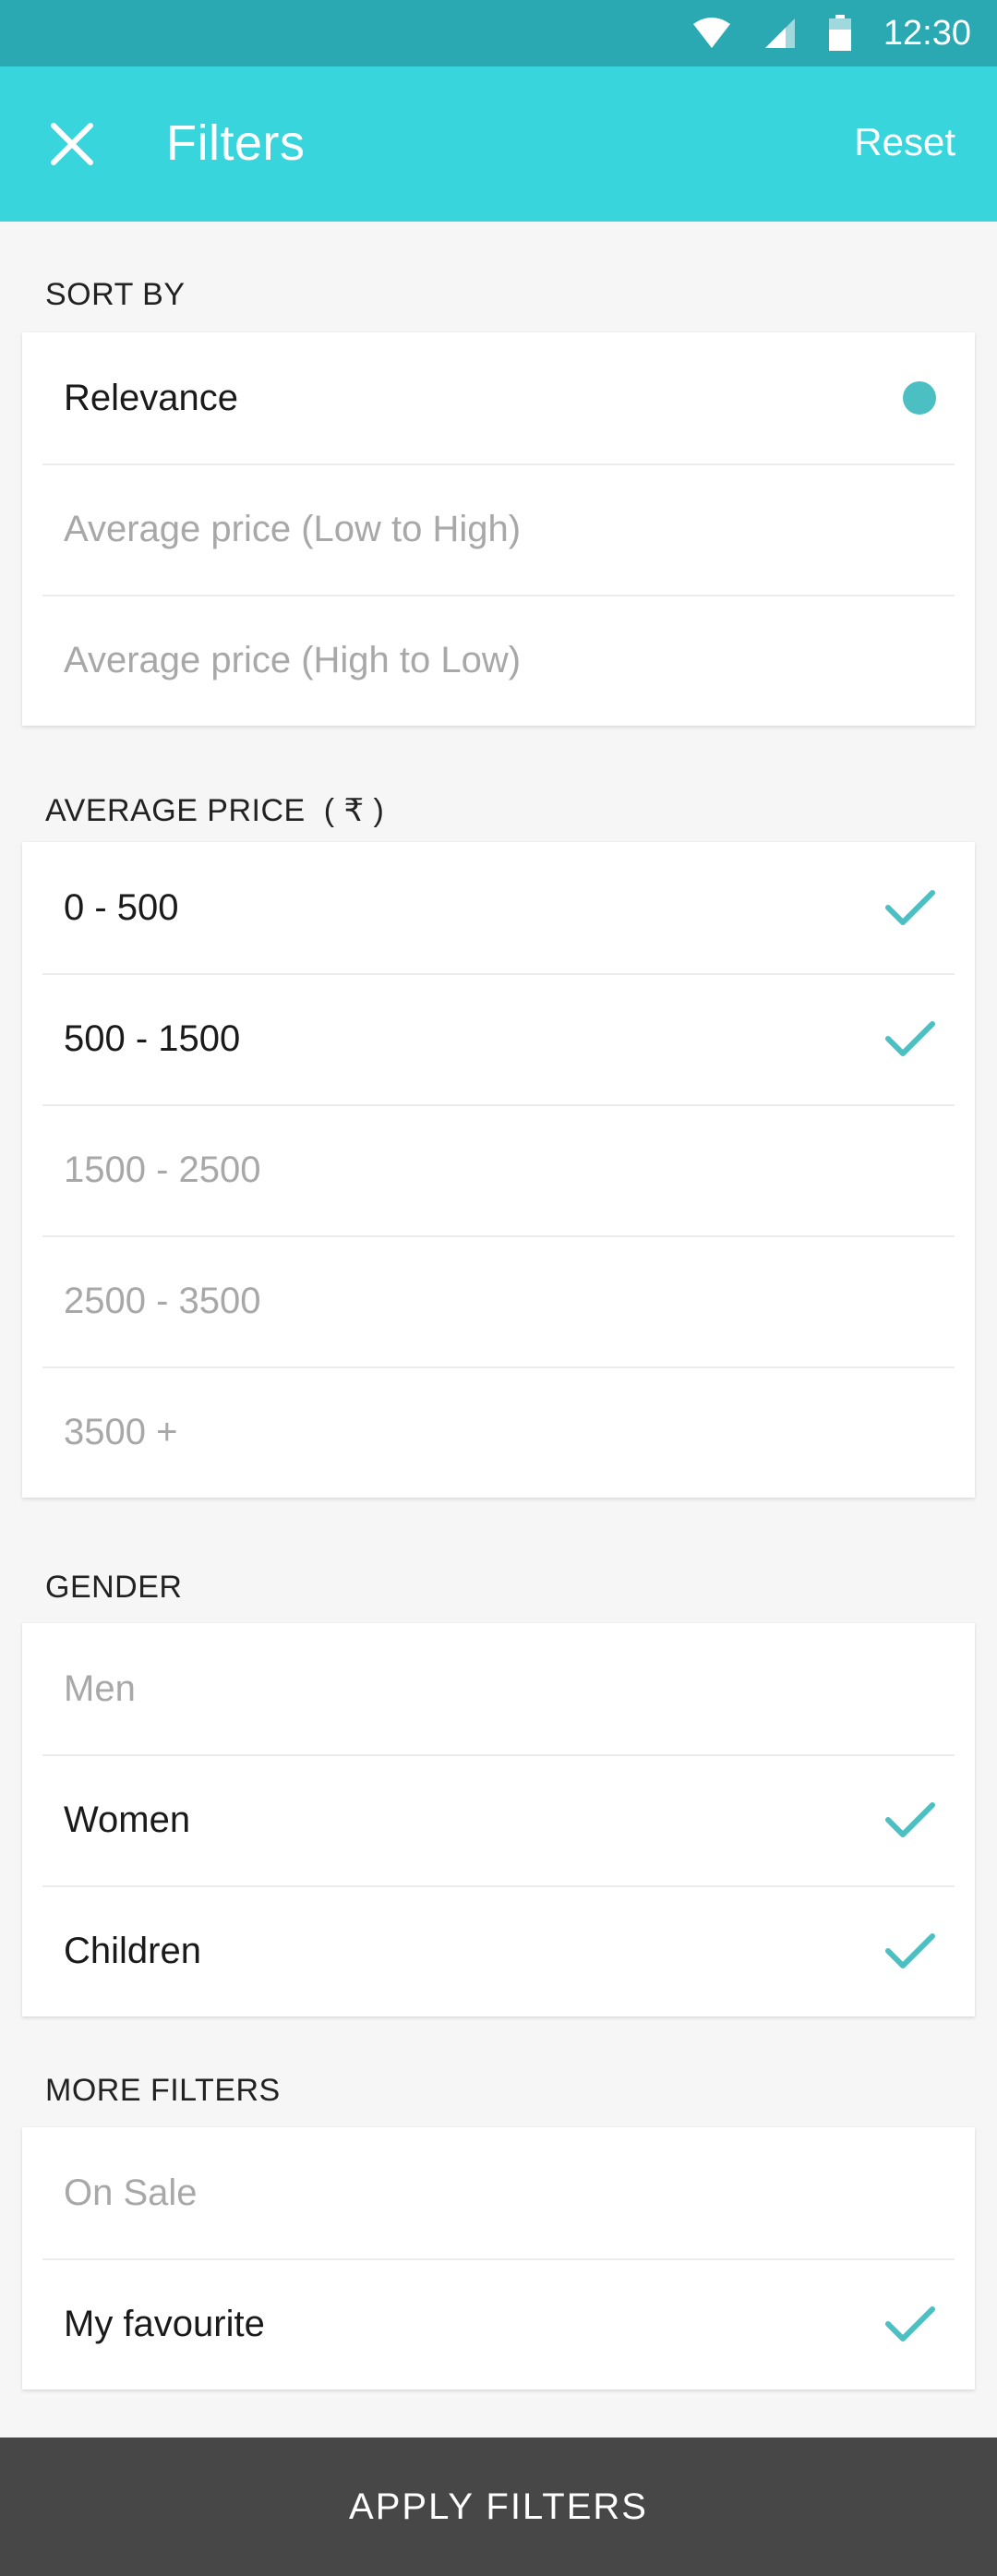 The width and height of the screenshot is (997, 2576). What do you see at coordinates (927, 33) in the screenshot?
I see `status-time: 12:30` at bounding box center [927, 33].